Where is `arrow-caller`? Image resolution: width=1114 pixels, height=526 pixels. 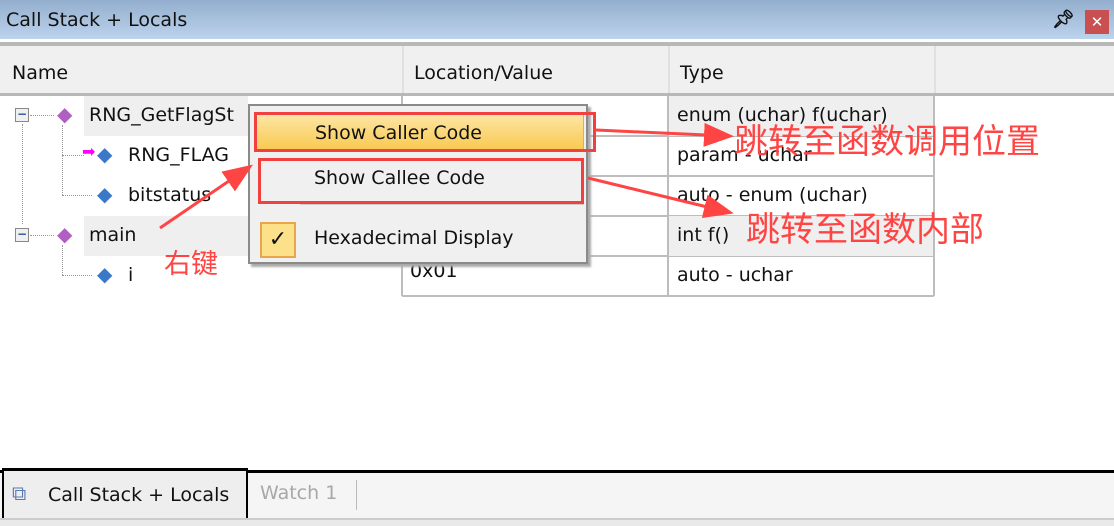 arrow-caller is located at coordinates (664, 134).